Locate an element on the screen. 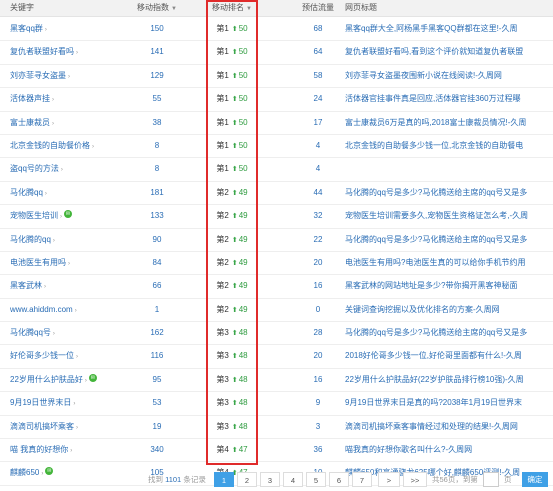 The image size is (553, 491). page-button-6: 6 is located at coordinates (339, 479).